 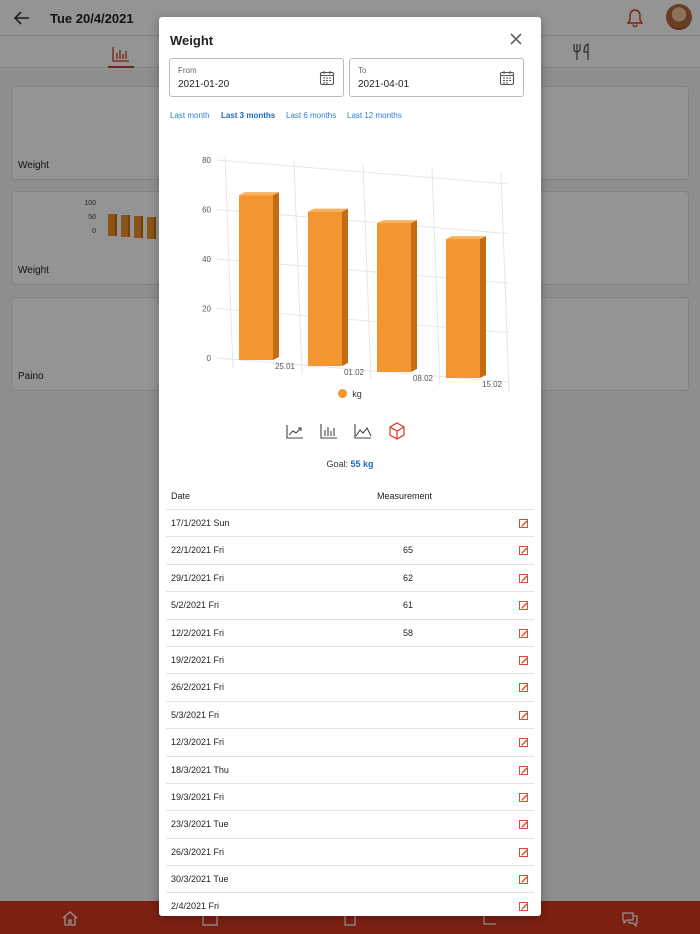 What do you see at coordinates (329, 431) in the screenshot?
I see `bar-chart-icon` at bounding box center [329, 431].